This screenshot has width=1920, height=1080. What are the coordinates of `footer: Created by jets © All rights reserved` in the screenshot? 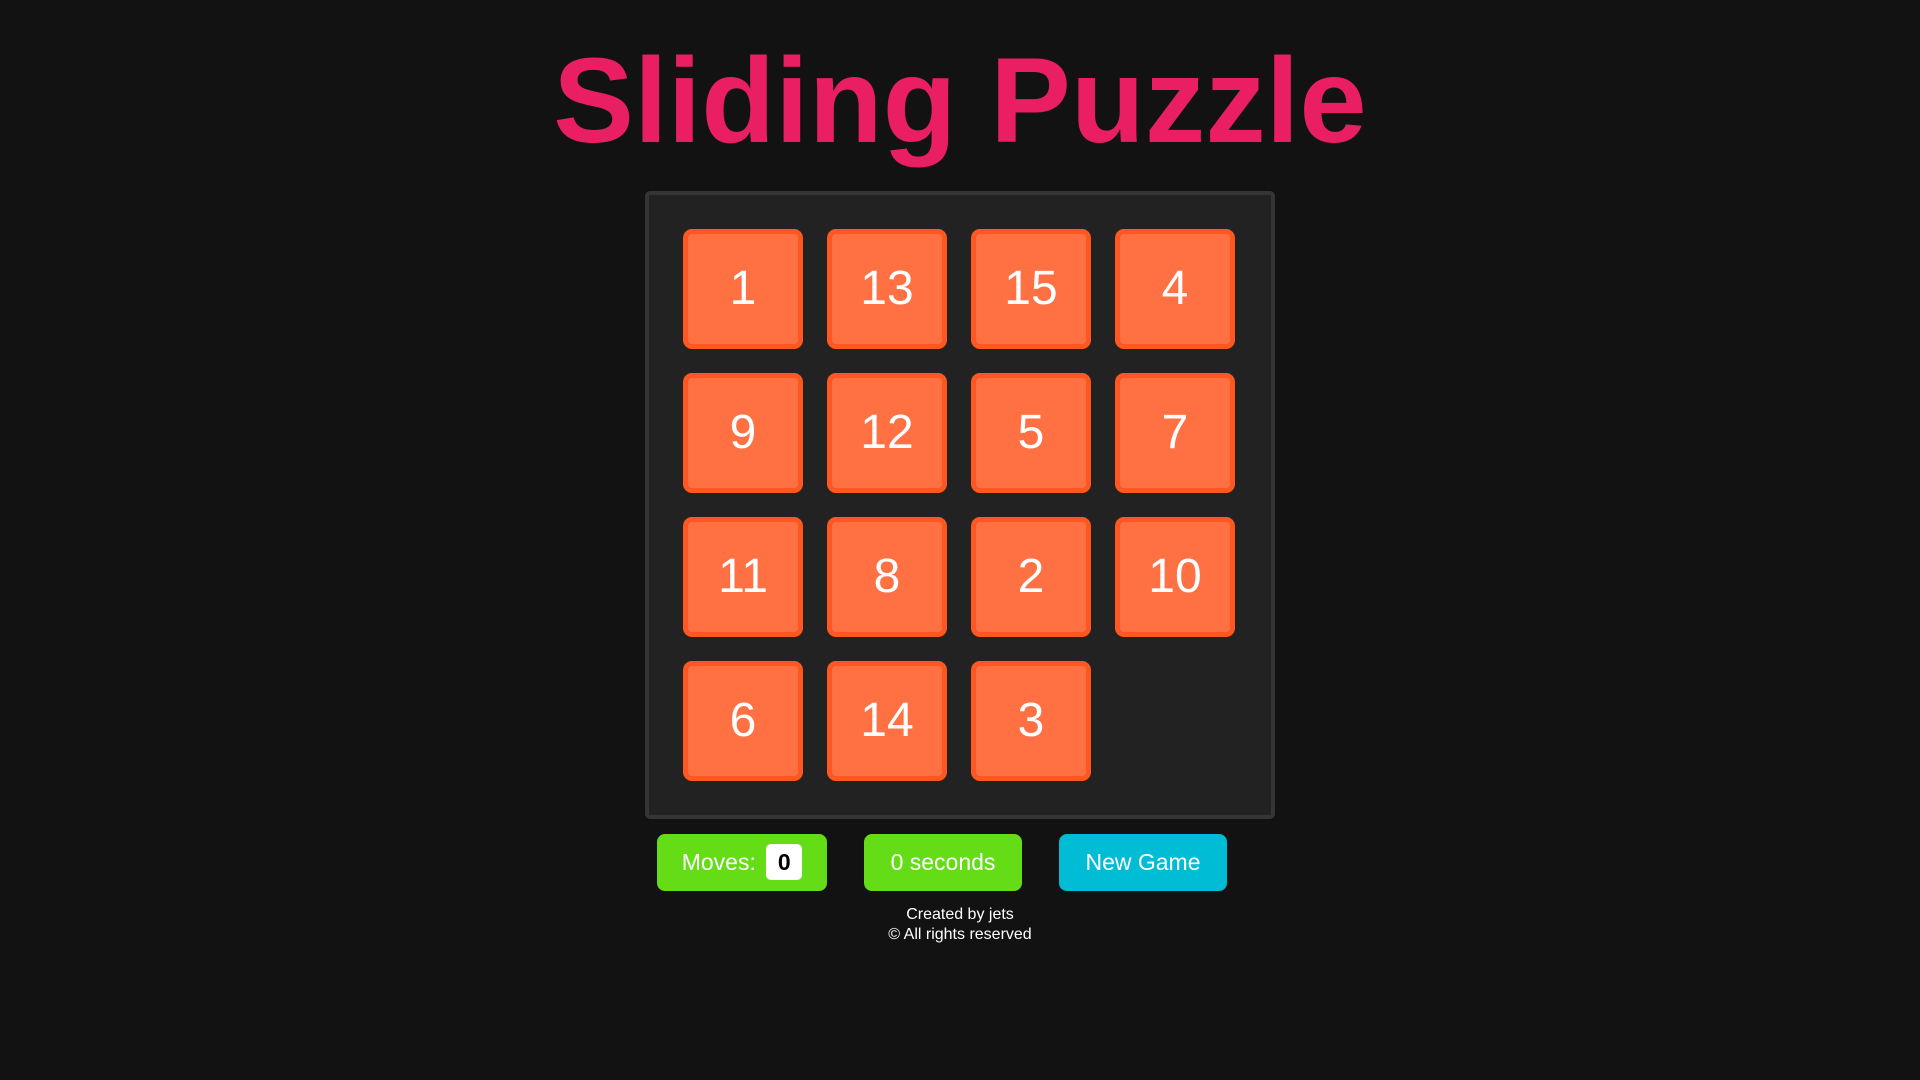 It's located at (960, 925).